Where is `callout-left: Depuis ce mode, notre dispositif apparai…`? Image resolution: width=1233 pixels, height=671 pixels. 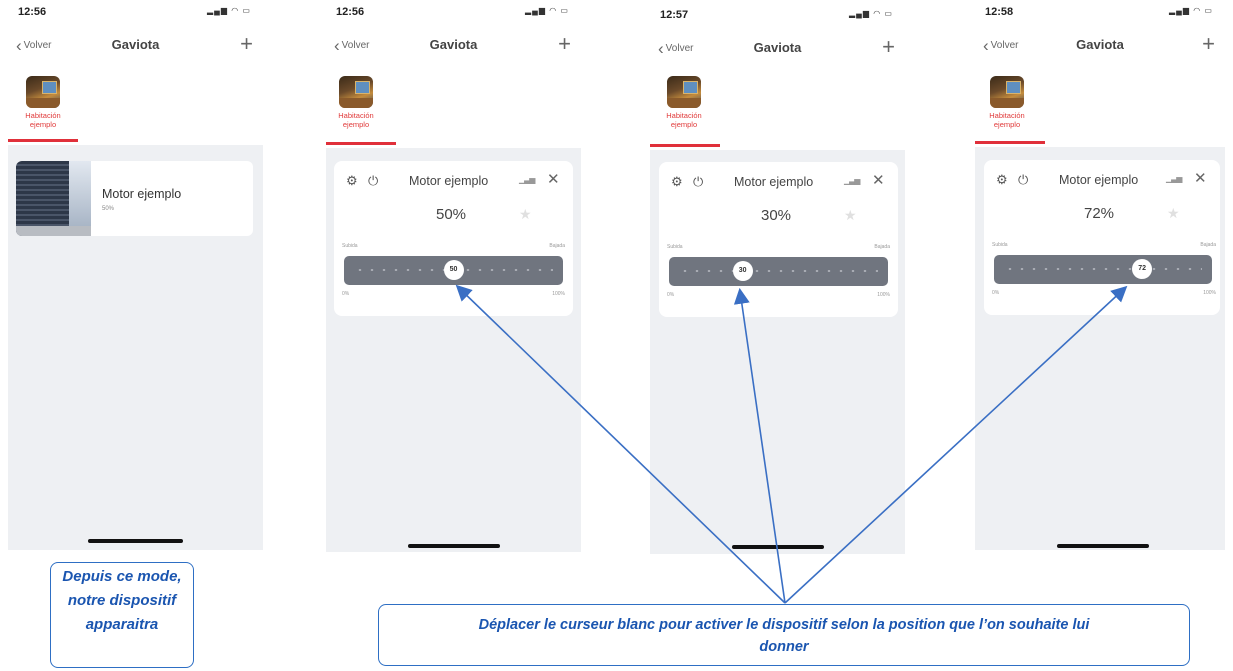 callout-left: Depuis ce mode, notre dispositif apparai… is located at coordinates (122, 615).